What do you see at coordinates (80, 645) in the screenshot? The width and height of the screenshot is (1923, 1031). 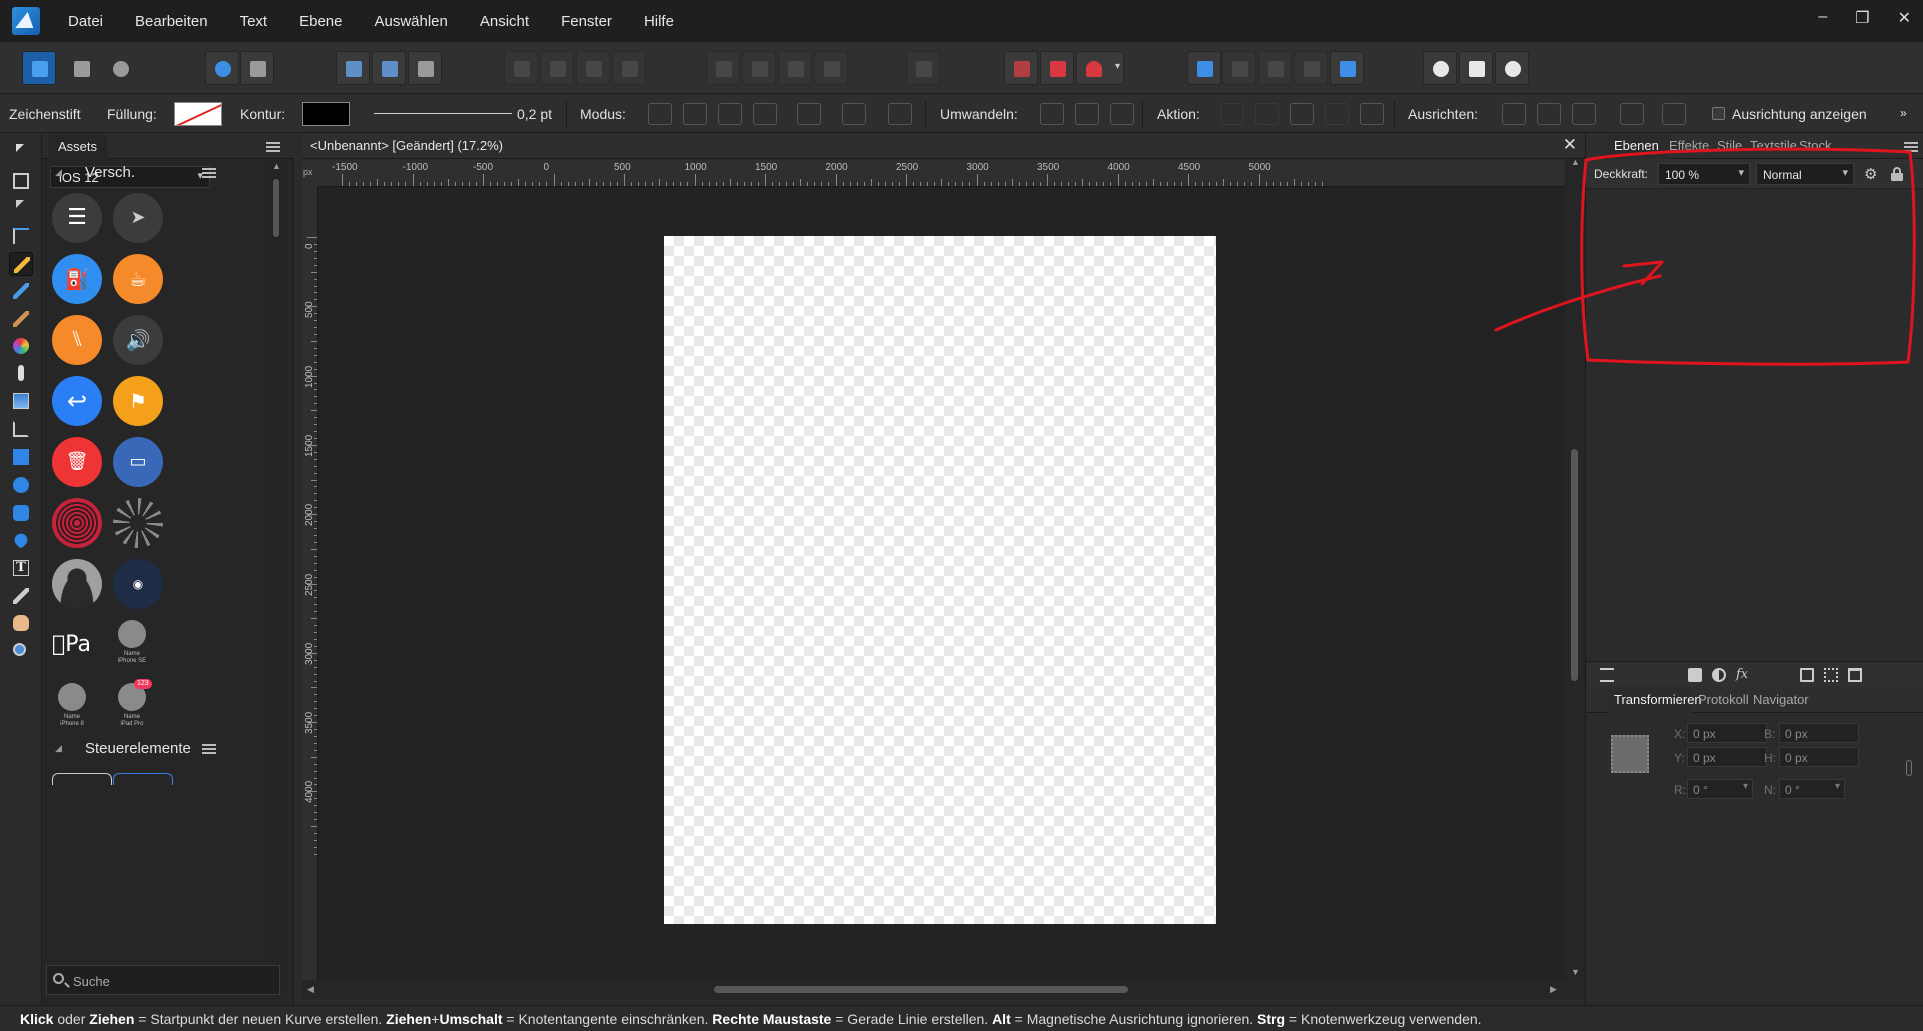 I see `asset-apple-pay: Pa` at bounding box center [80, 645].